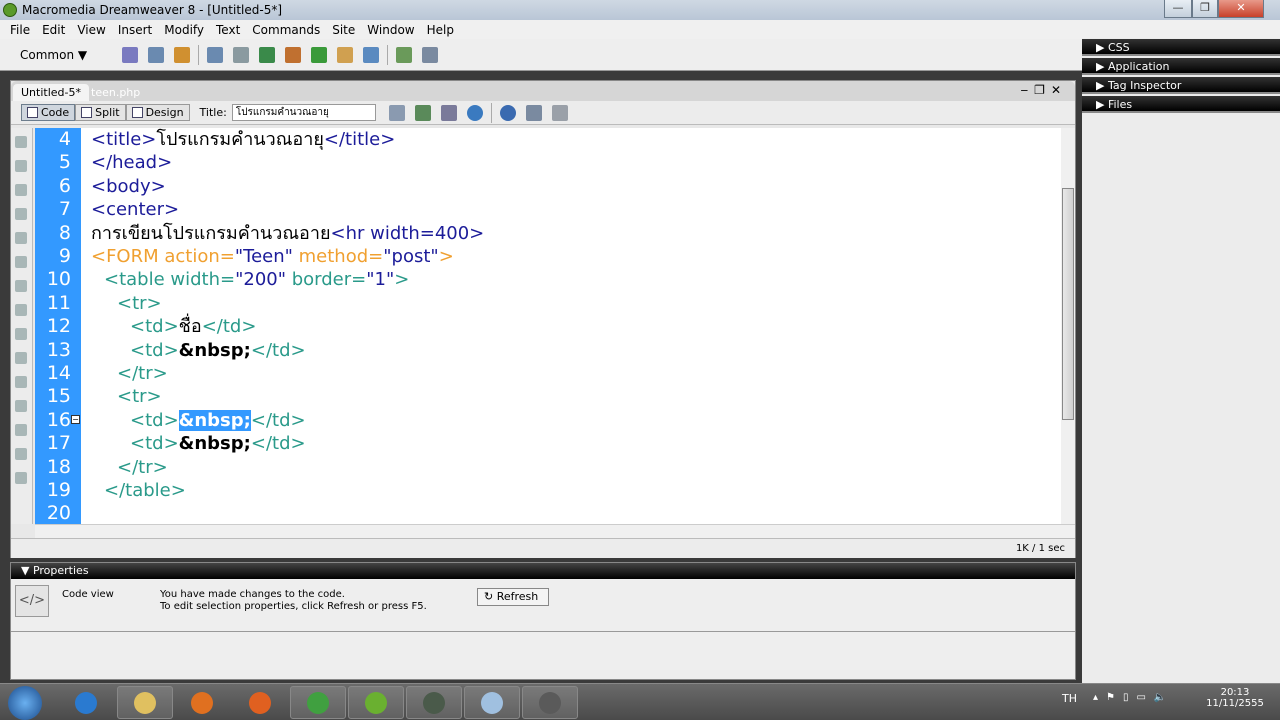 Image resolution: width=1280 pixels, height=720 pixels. What do you see at coordinates (345, 54) in the screenshot?
I see `server-side-include-icon` at bounding box center [345, 54].